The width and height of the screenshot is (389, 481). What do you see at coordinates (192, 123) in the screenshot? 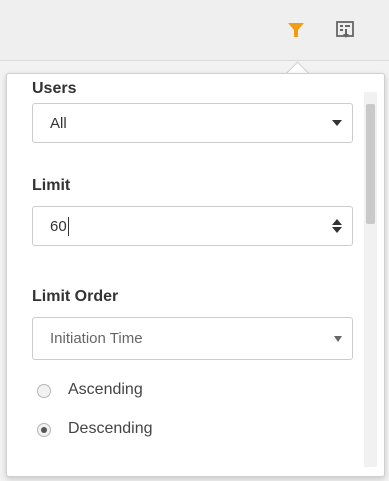
I see `users-select: All` at bounding box center [192, 123].